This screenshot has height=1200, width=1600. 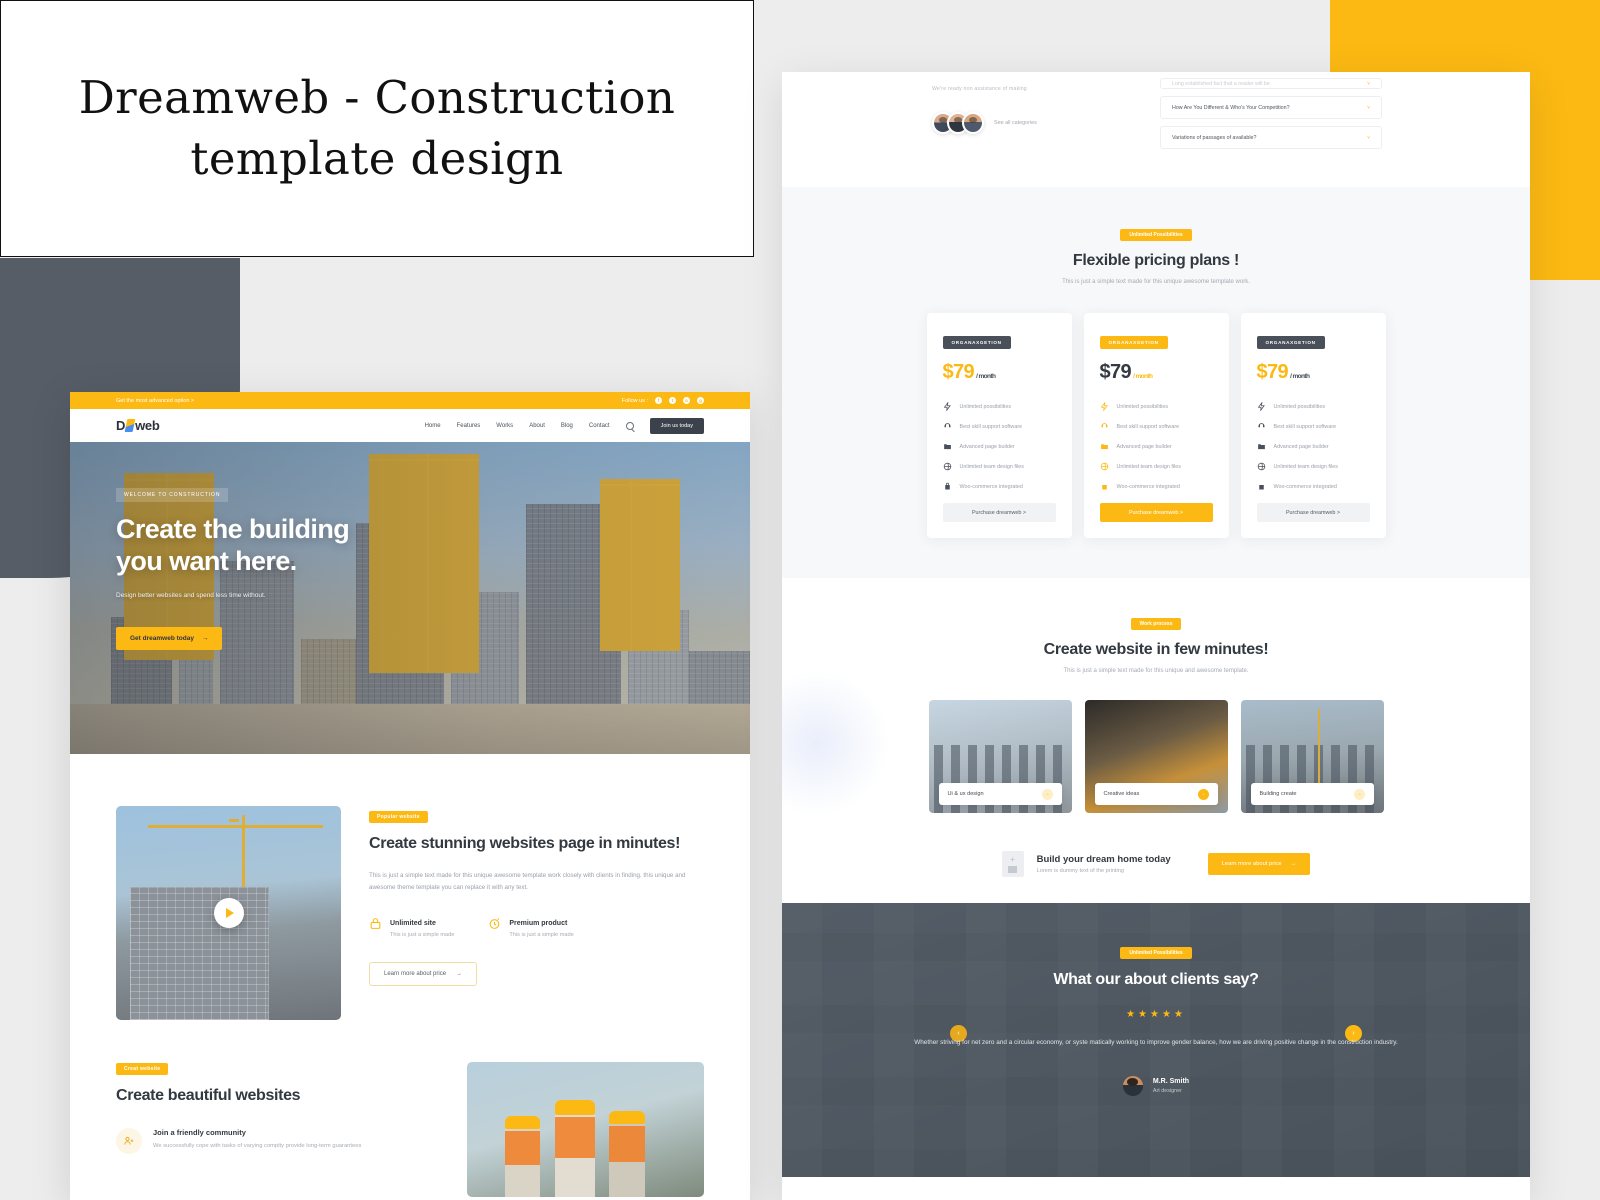 I want to click on social-follow-group: Follow us : f t o g, so click(x=663, y=400).